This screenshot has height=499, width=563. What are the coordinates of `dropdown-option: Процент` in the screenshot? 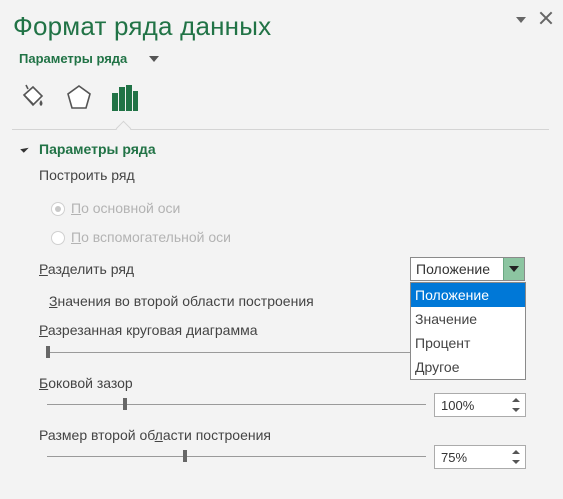 It's located at (468, 343).